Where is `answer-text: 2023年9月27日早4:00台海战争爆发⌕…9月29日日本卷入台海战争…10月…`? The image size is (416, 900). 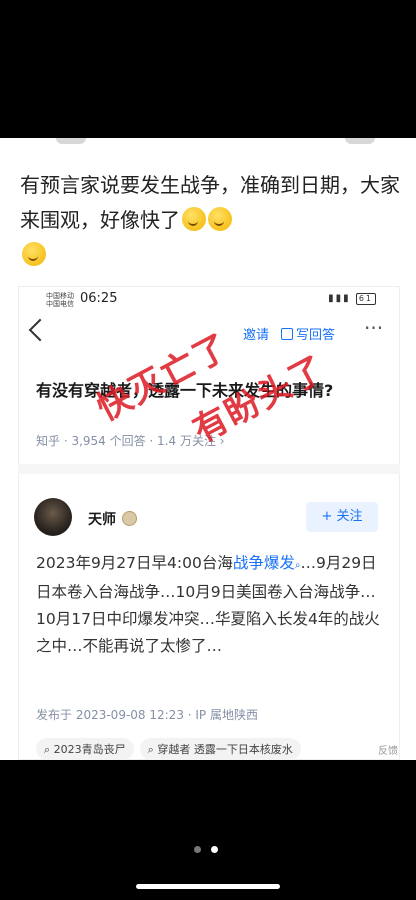 answer-text: 2023年9月27日早4:00台海战争爆发⌕…9月29日日本卷入台海战争…10月… is located at coordinates (211, 605).